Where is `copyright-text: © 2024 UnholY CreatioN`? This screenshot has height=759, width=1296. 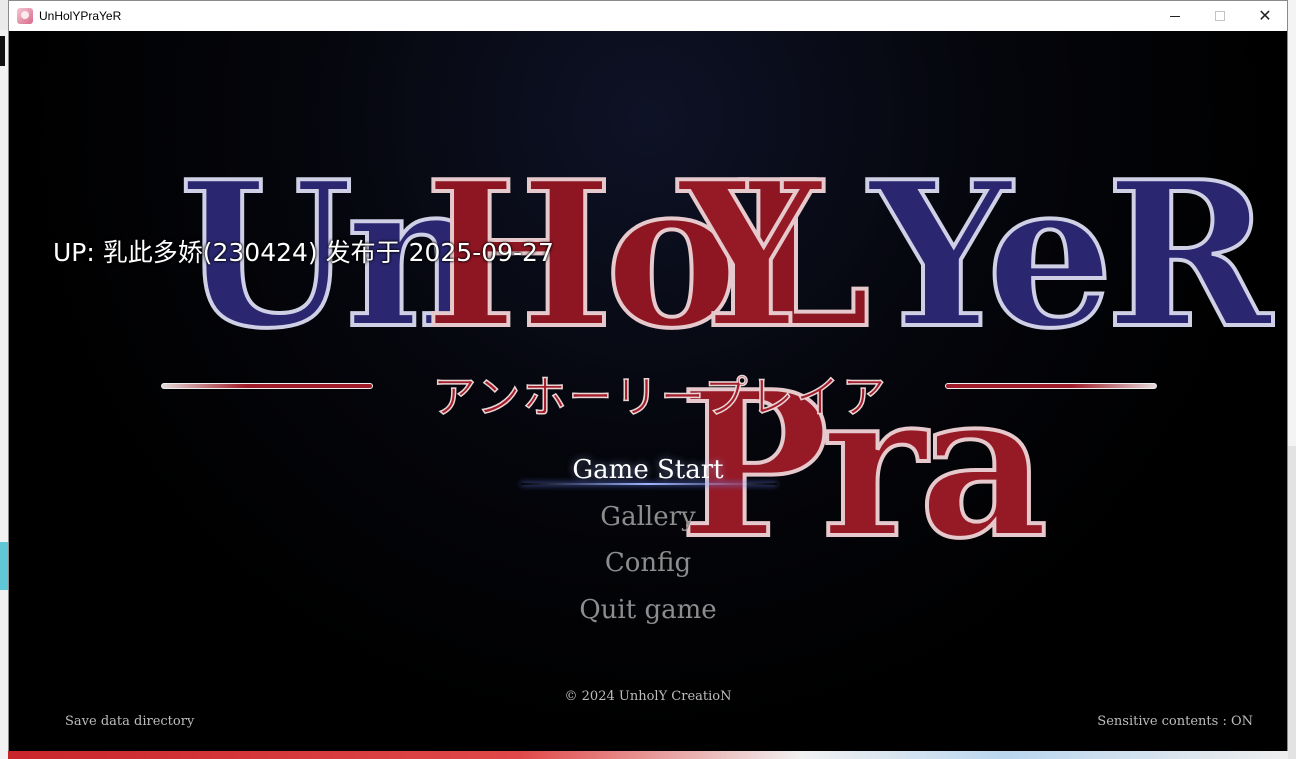 copyright-text: © 2024 UnholY CreatioN is located at coordinates (648, 696).